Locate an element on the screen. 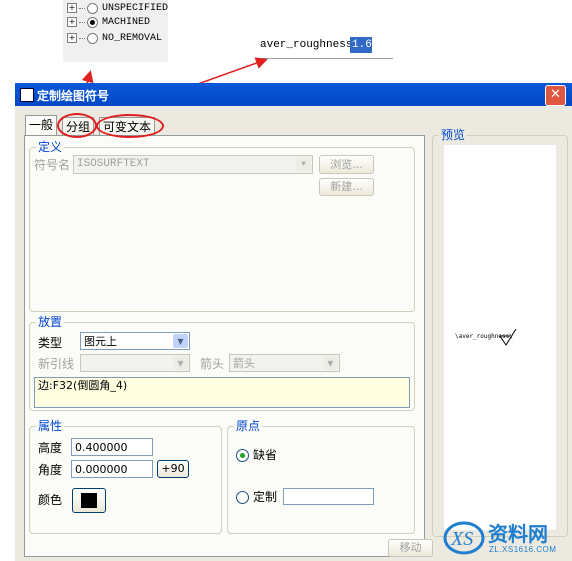  watermark-brand: 资料网 is located at coordinates (518, 534).